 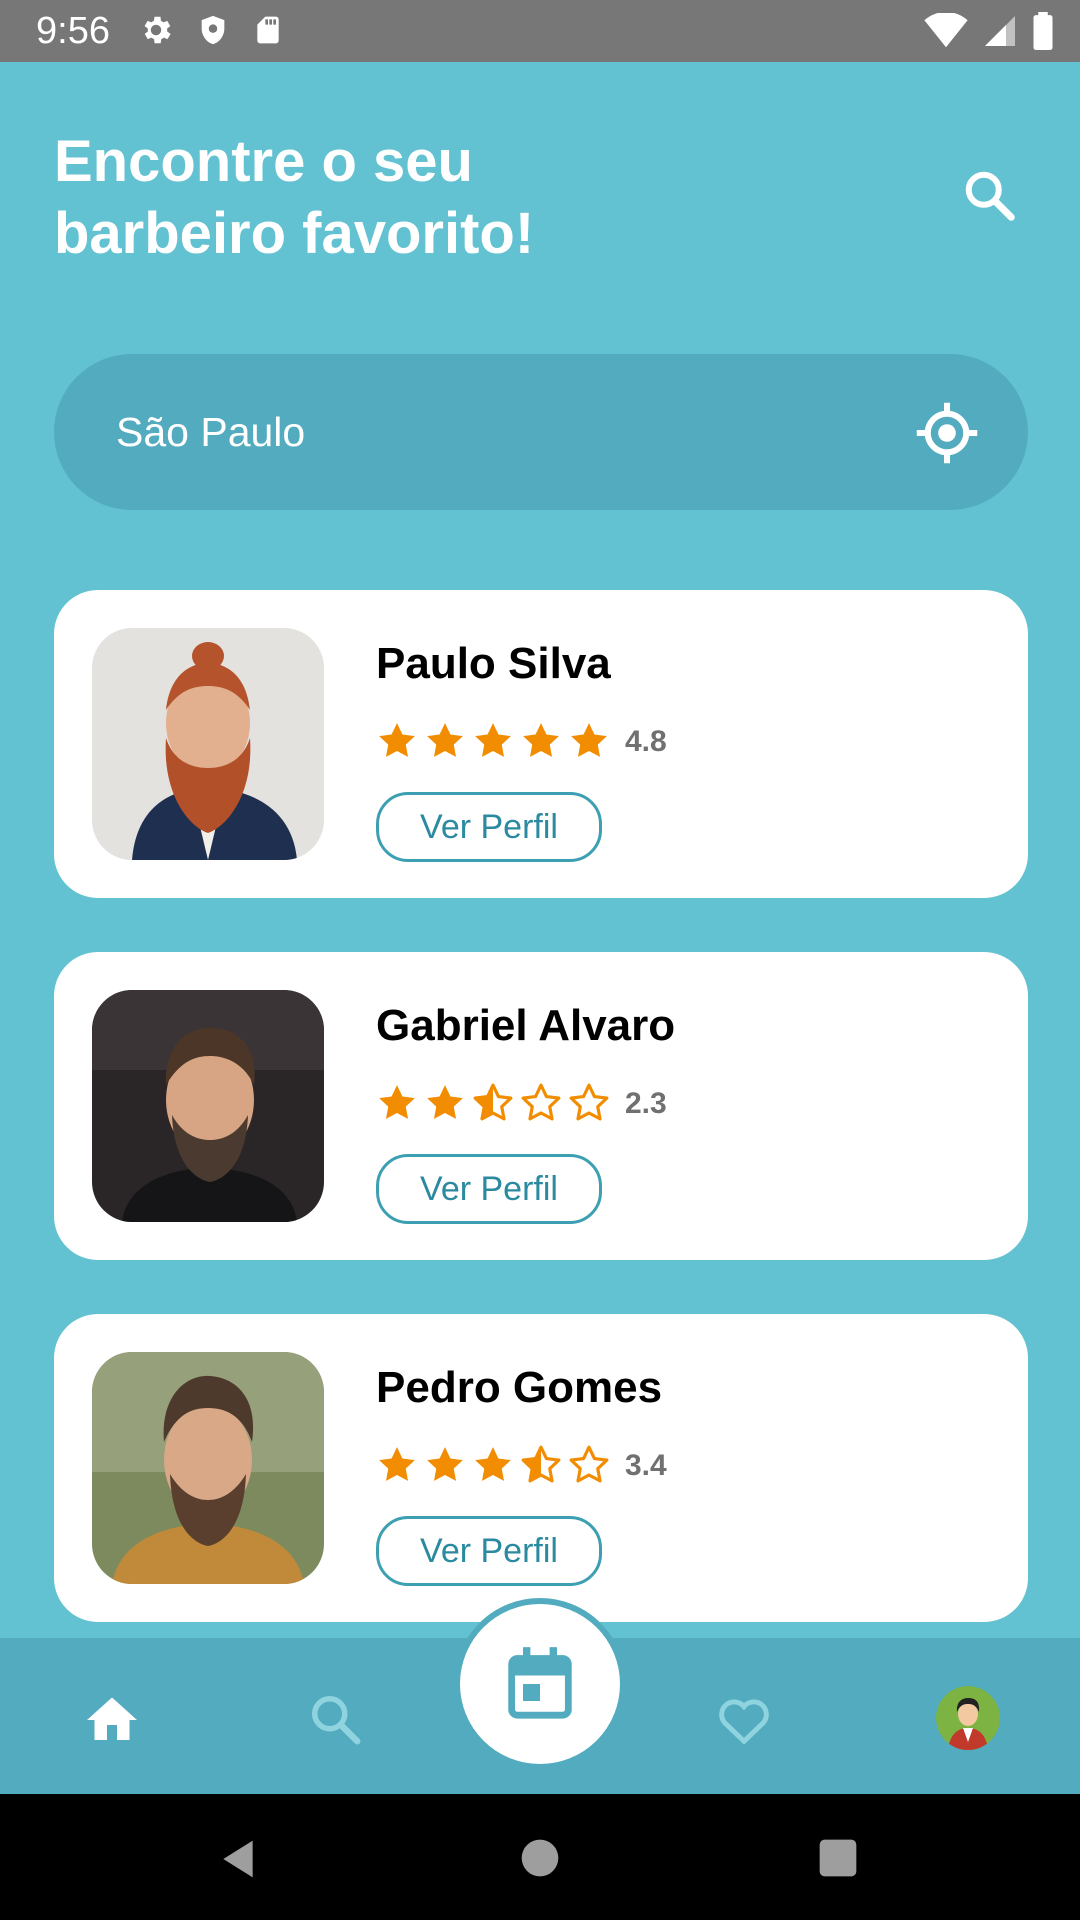 I want to click on system-navigation-bar, so click(x=540, y=1857).